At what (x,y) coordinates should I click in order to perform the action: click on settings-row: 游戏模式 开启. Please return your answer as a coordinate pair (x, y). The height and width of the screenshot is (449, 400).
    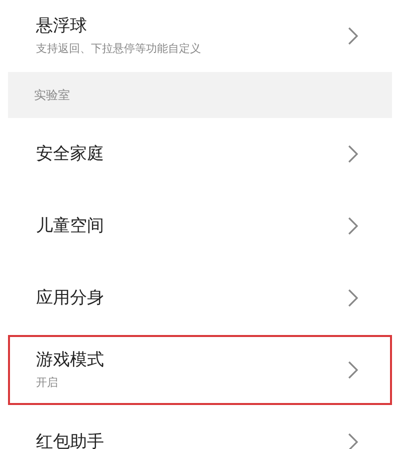
    Looking at the image, I should click on (200, 370).